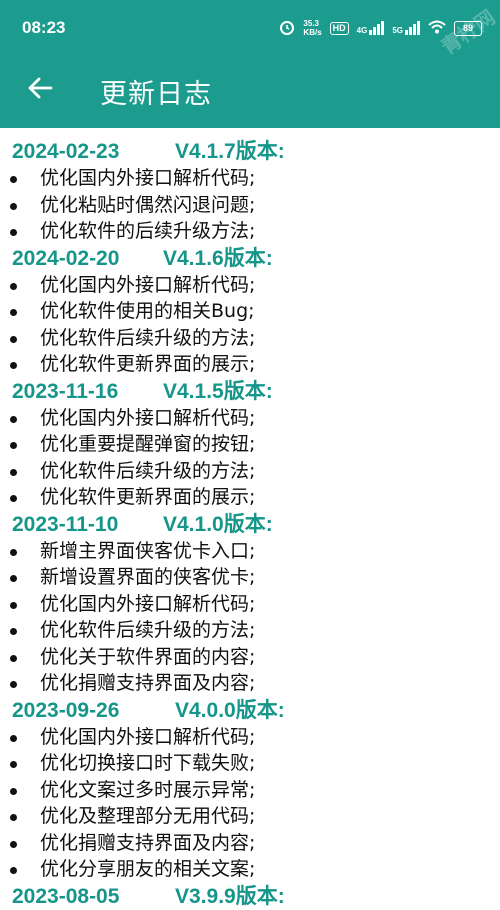  What do you see at coordinates (218, 524) in the screenshot?
I see `version-number: V4.1.0版本:` at bounding box center [218, 524].